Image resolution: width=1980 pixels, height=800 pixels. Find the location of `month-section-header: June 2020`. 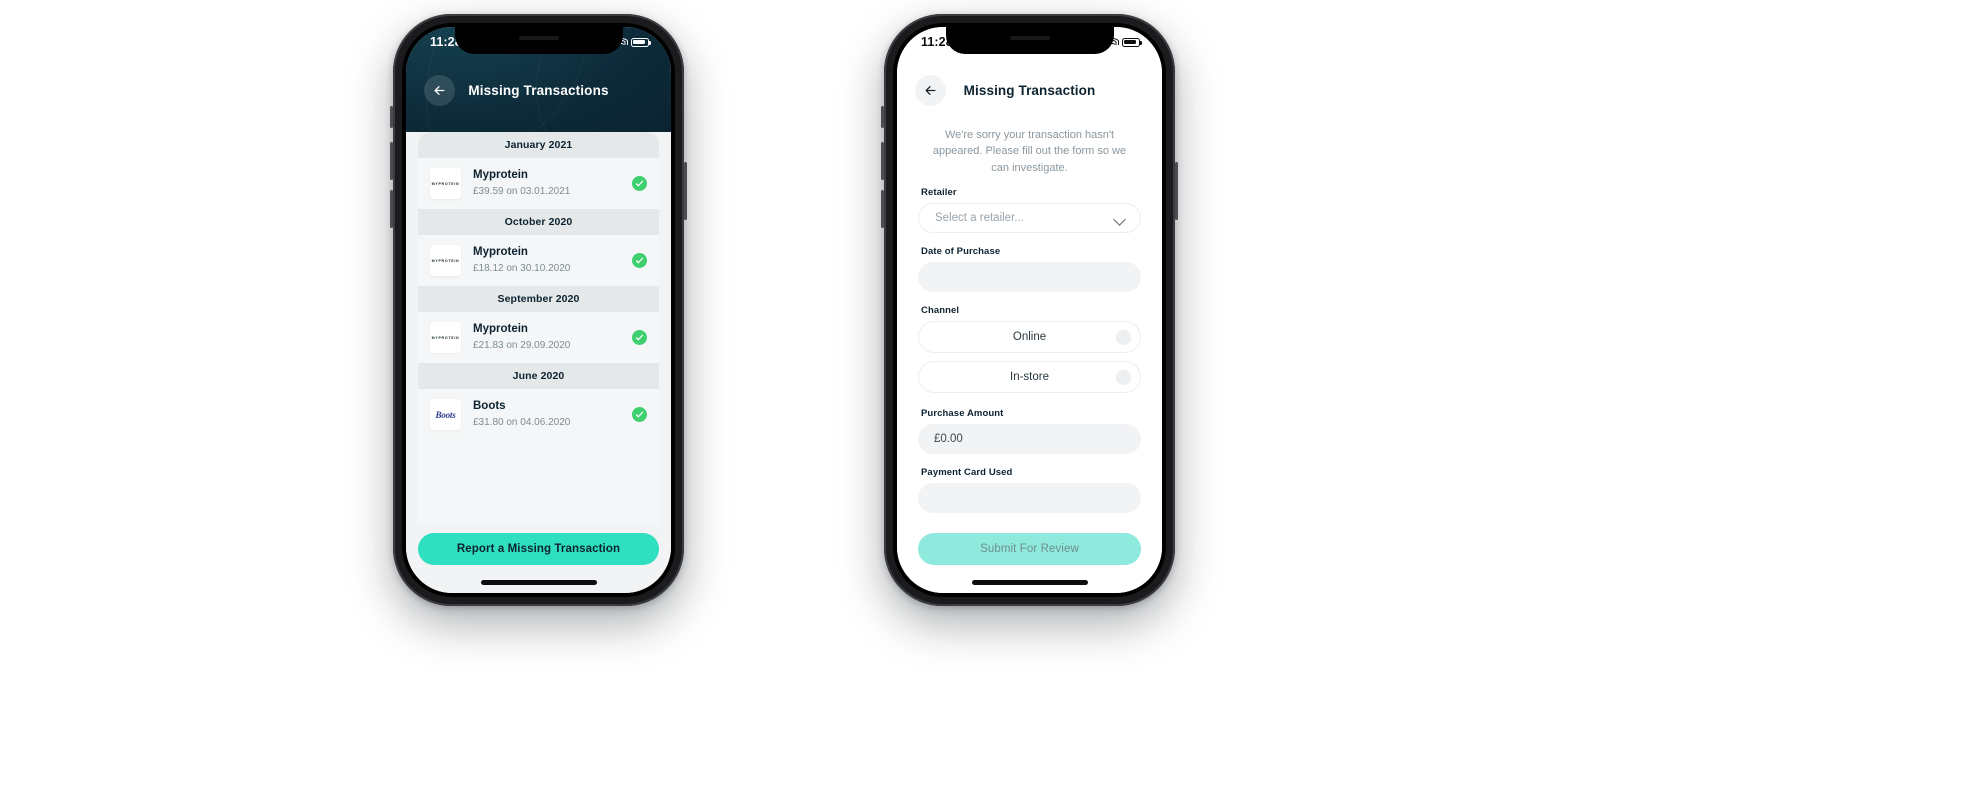

month-section-header: June 2020 is located at coordinates (538, 376).